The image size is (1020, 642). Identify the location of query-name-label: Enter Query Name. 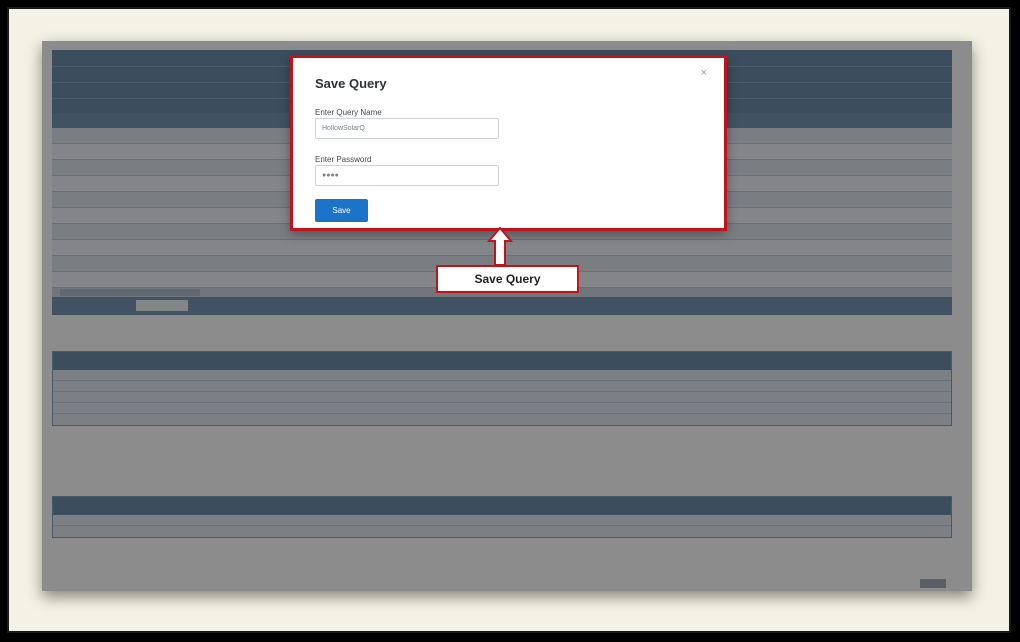
(348, 112).